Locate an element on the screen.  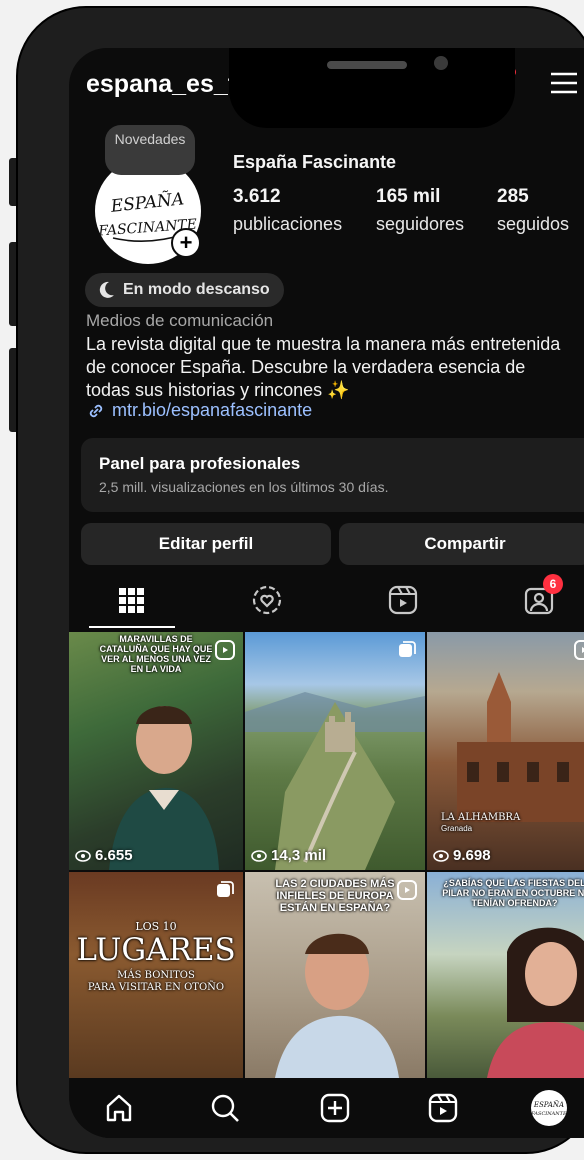
link-icon is located at coordinates (96, 410).